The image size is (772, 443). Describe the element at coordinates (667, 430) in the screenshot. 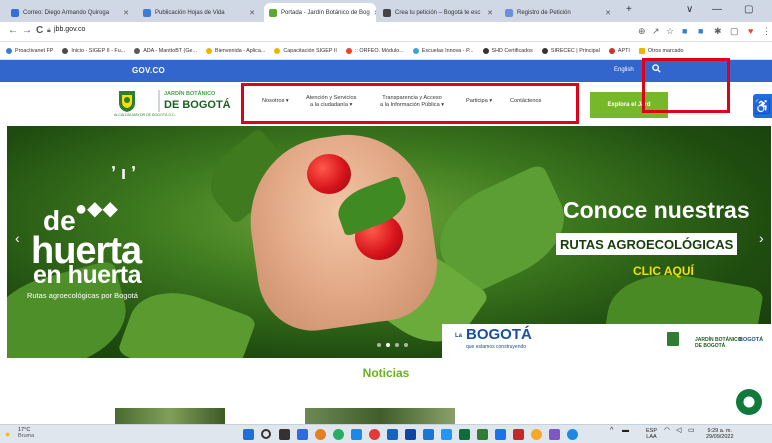

I see `wifi-icon: ◠` at that location.